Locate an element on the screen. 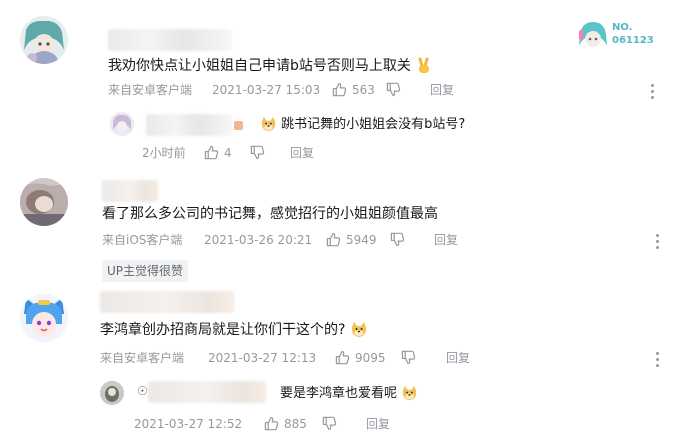 The image size is (674, 433). like-count: 5949 is located at coordinates (361, 240).